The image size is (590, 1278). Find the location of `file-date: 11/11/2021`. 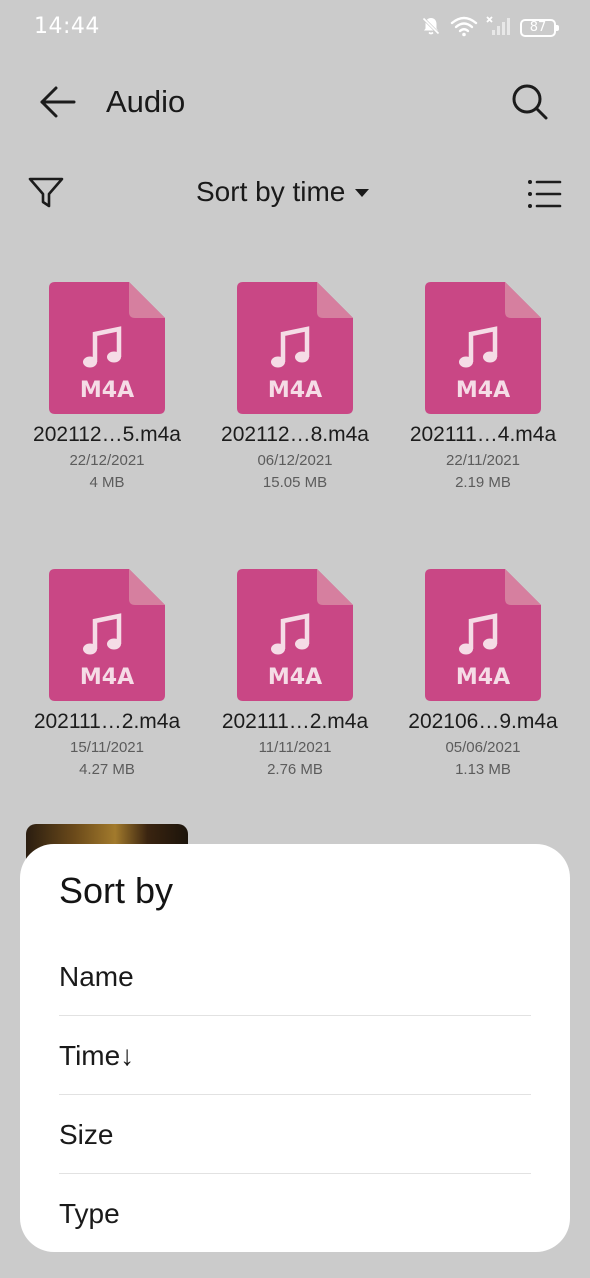

file-date: 11/11/2021 is located at coordinates (295, 747).